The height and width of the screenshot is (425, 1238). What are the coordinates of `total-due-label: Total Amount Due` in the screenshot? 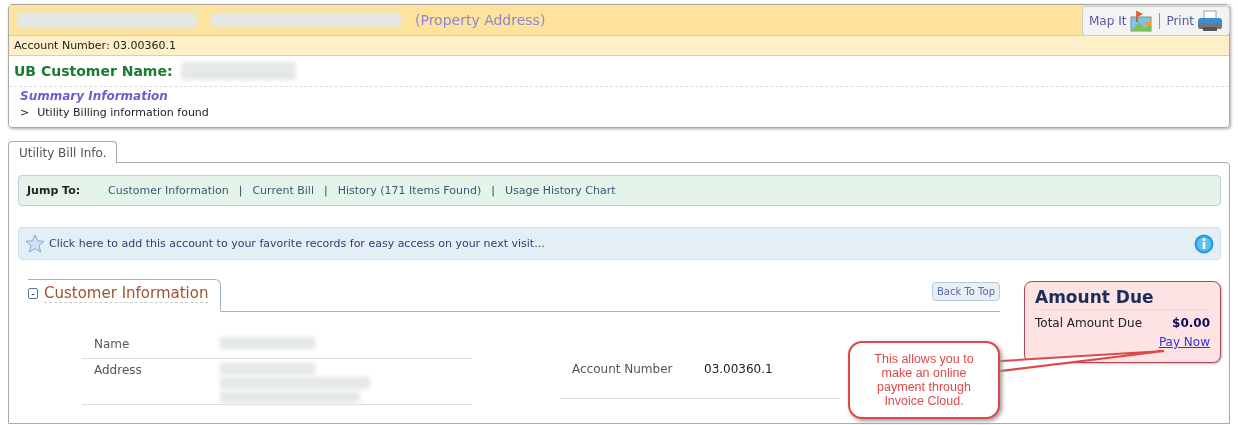 It's located at (1089, 323).